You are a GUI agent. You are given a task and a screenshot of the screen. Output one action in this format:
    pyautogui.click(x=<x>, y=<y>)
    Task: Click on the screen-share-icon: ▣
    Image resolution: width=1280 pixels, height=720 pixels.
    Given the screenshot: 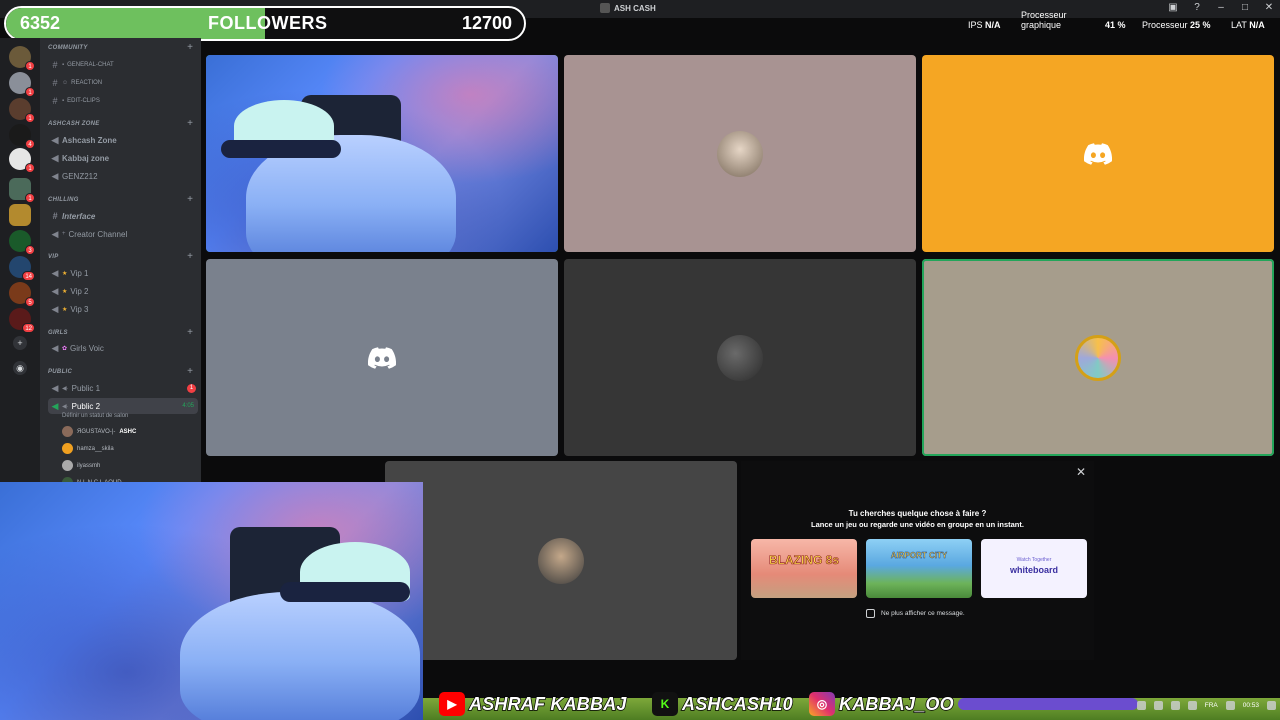 What is the action you would take?
    pyautogui.click(x=1173, y=7)
    